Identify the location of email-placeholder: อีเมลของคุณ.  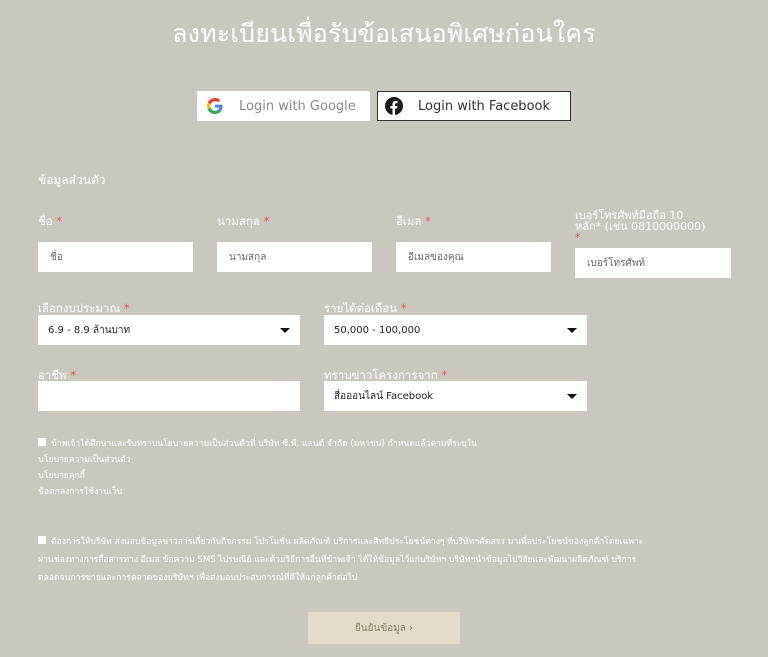
(436, 257).